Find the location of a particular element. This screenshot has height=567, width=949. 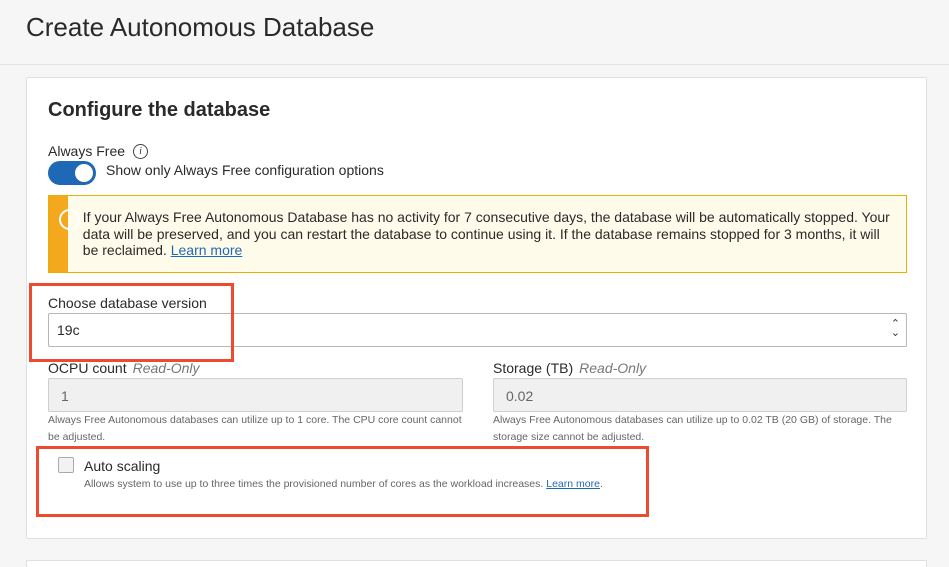

banner-learn-more-link: Learn more is located at coordinates (207, 250).